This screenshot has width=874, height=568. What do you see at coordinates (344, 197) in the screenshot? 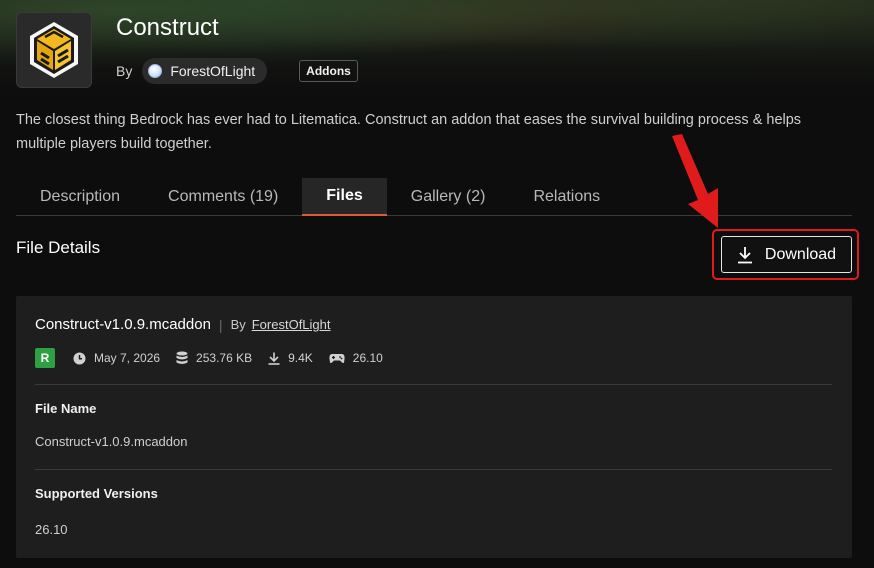
I see `tab-files: Files` at bounding box center [344, 197].